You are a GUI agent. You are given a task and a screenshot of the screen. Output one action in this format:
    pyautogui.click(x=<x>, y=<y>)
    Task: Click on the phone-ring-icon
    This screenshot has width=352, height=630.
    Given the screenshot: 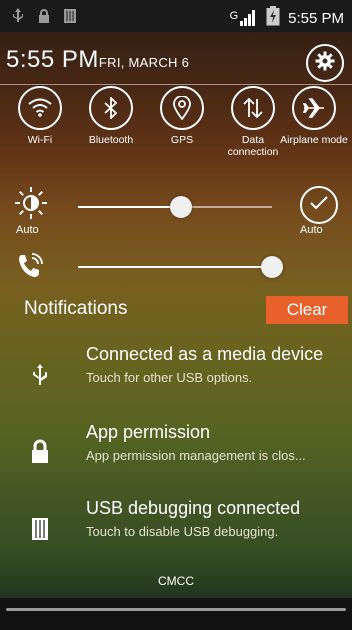 What is the action you would take?
    pyautogui.click(x=30, y=268)
    